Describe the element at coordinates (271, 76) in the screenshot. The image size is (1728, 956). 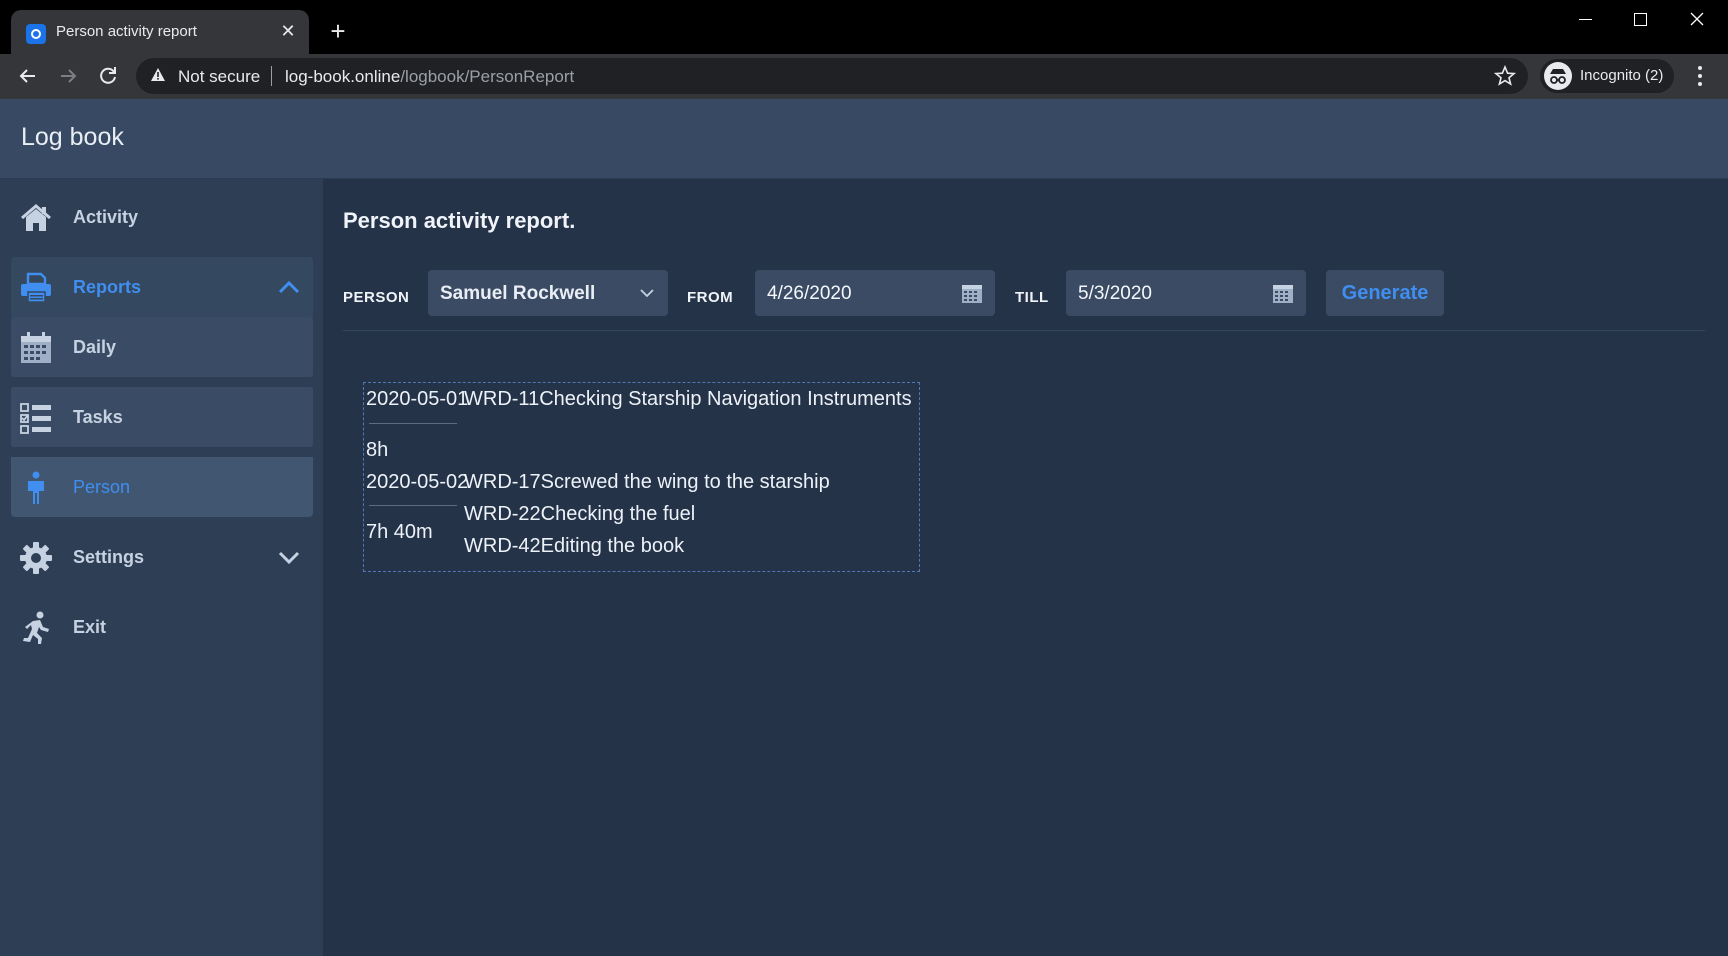
I see `omnibox-divider` at that location.